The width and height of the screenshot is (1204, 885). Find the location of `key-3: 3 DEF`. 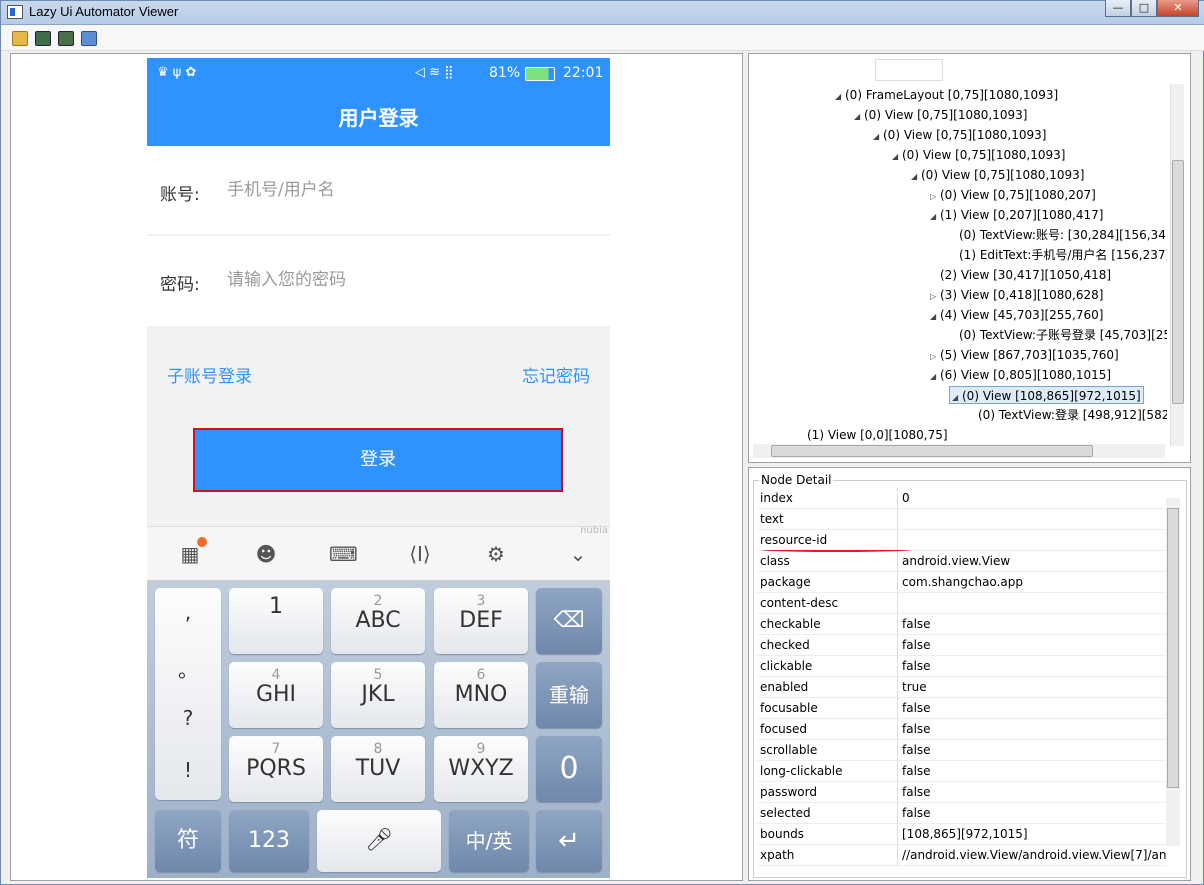

key-3: 3 DEF is located at coordinates (481, 621).